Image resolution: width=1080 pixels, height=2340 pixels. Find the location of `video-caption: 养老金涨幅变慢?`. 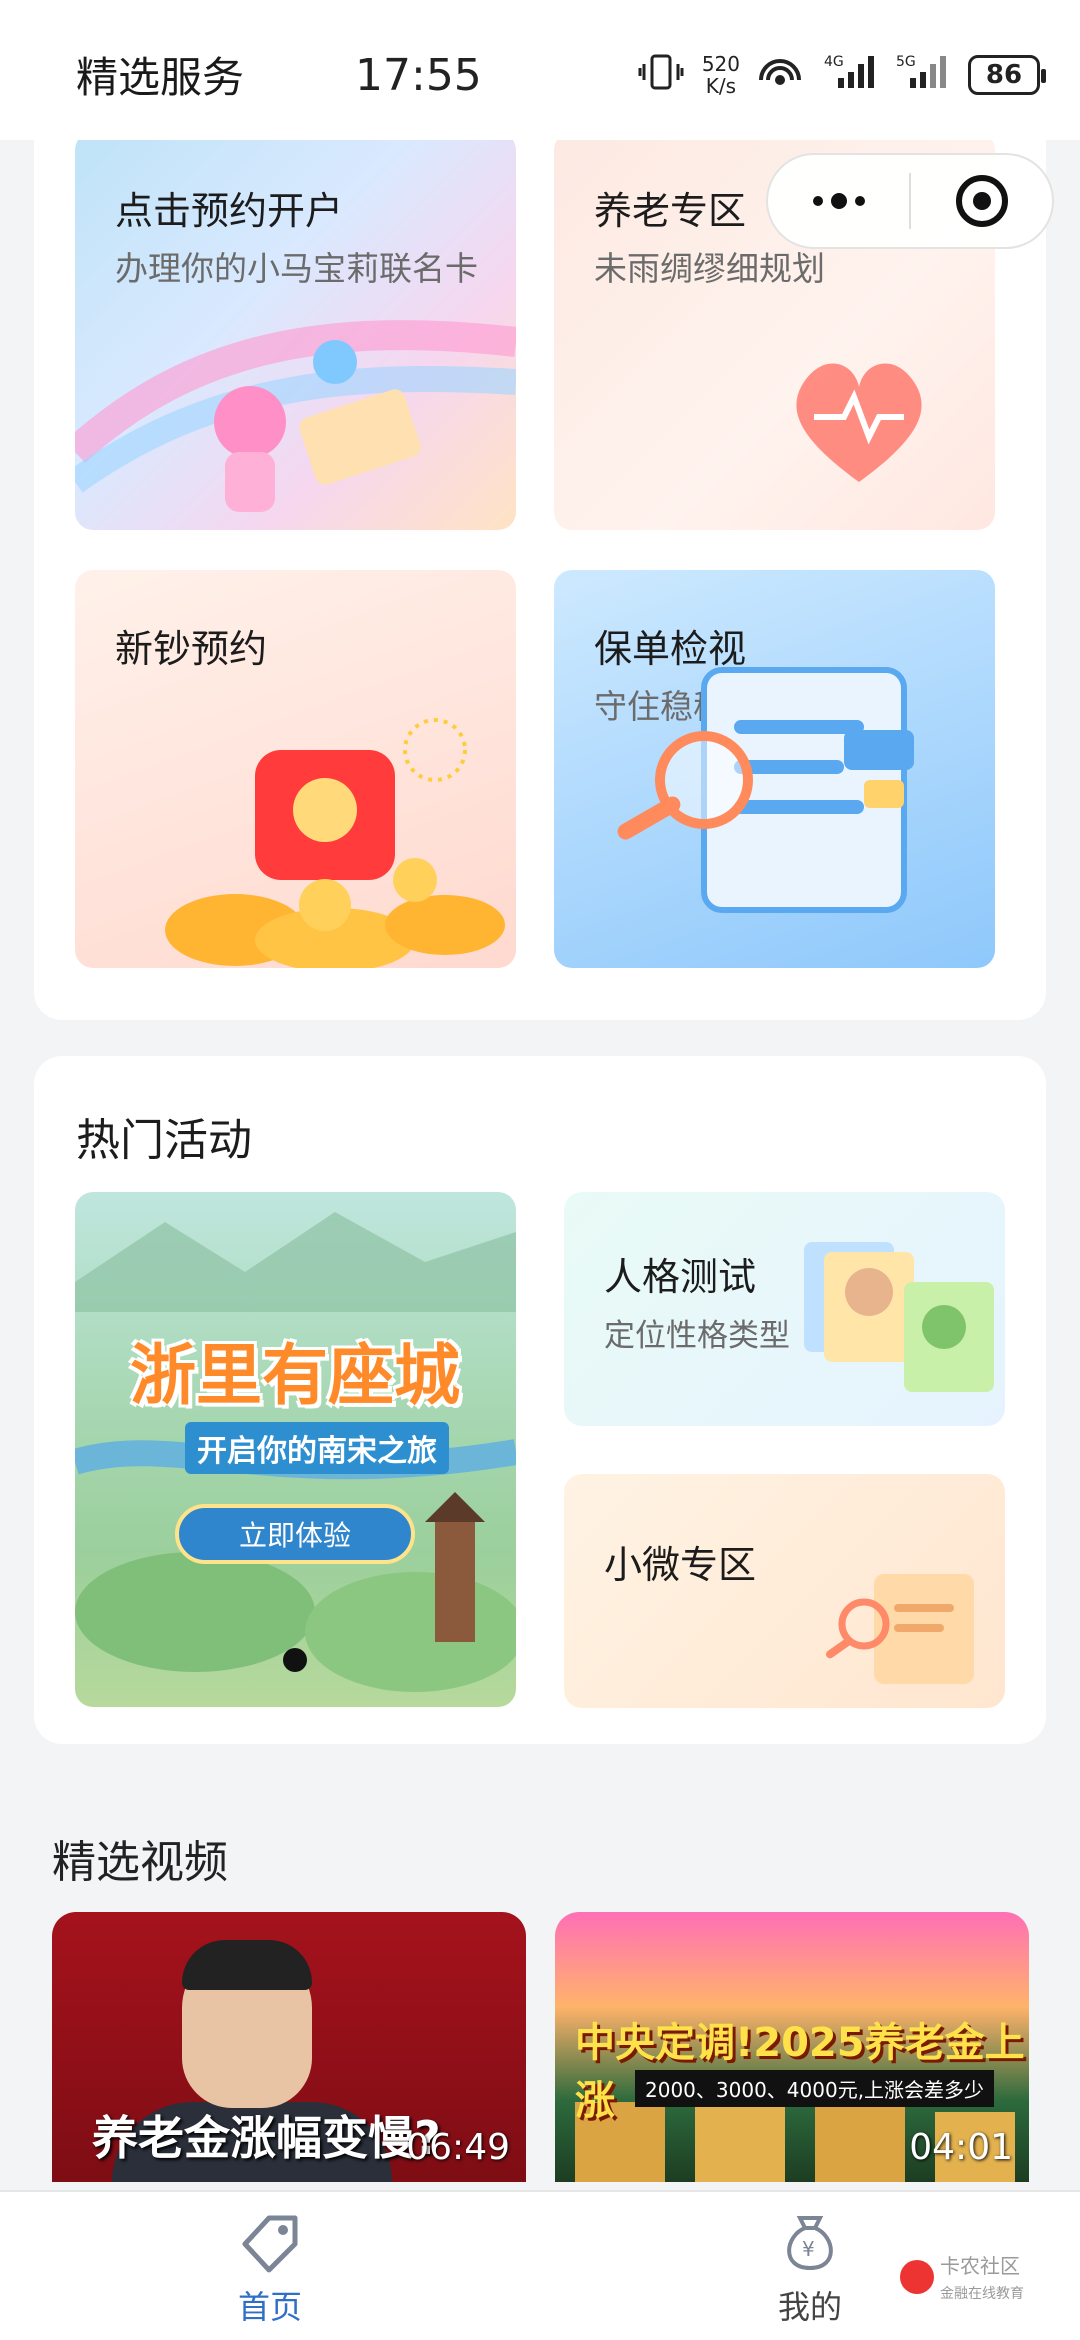

video-caption: 养老金涨幅变慢? is located at coordinates (266, 2138).